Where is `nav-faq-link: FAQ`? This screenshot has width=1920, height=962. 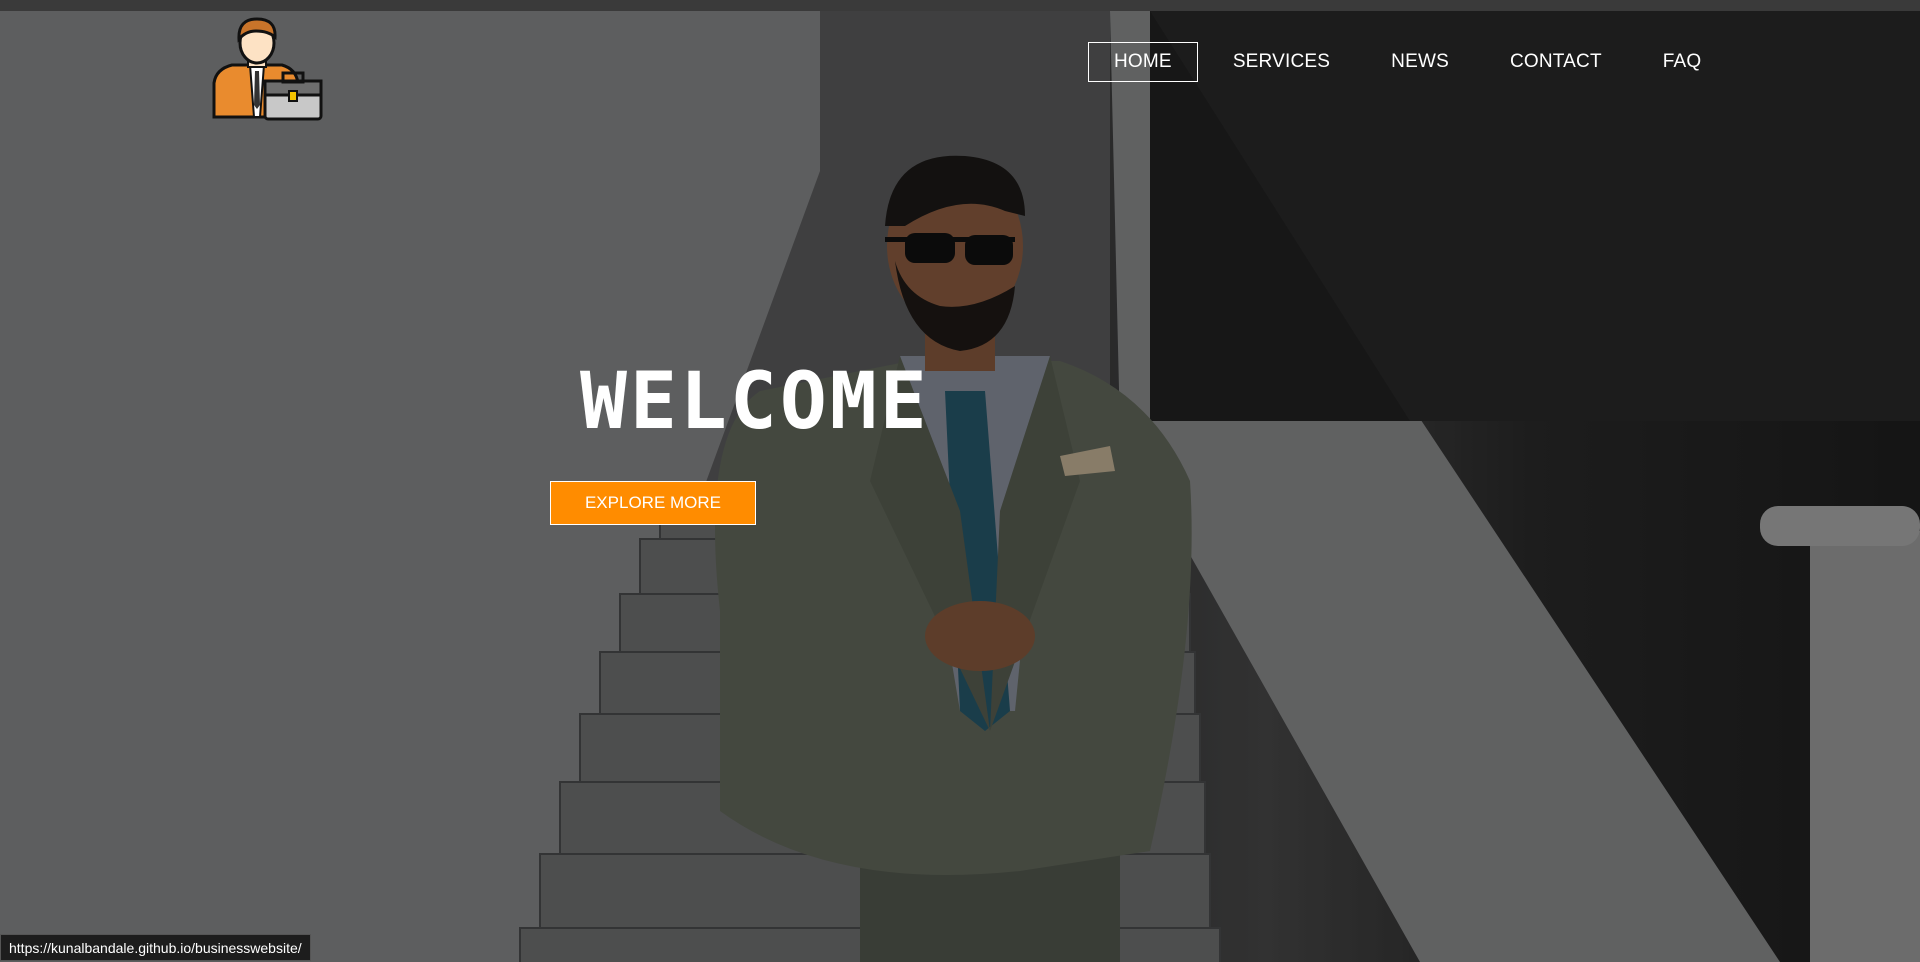
nav-faq-link: FAQ is located at coordinates (1682, 62).